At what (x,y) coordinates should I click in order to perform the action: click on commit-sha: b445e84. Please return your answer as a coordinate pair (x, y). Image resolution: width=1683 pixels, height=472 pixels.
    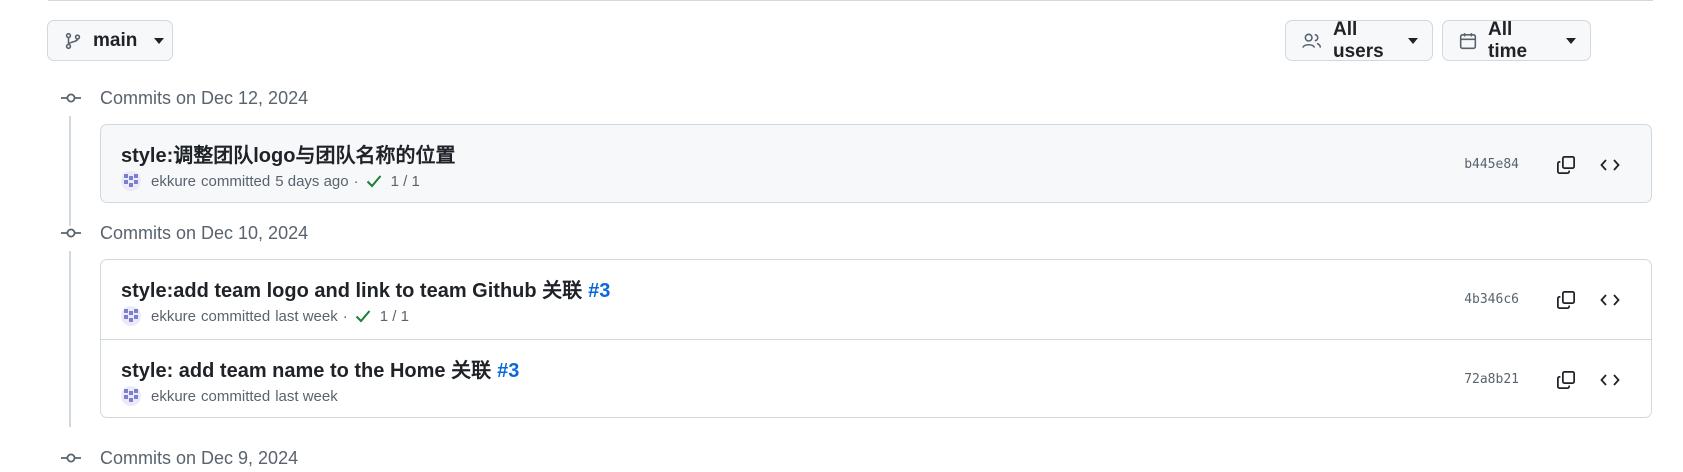
    Looking at the image, I should click on (1491, 164).